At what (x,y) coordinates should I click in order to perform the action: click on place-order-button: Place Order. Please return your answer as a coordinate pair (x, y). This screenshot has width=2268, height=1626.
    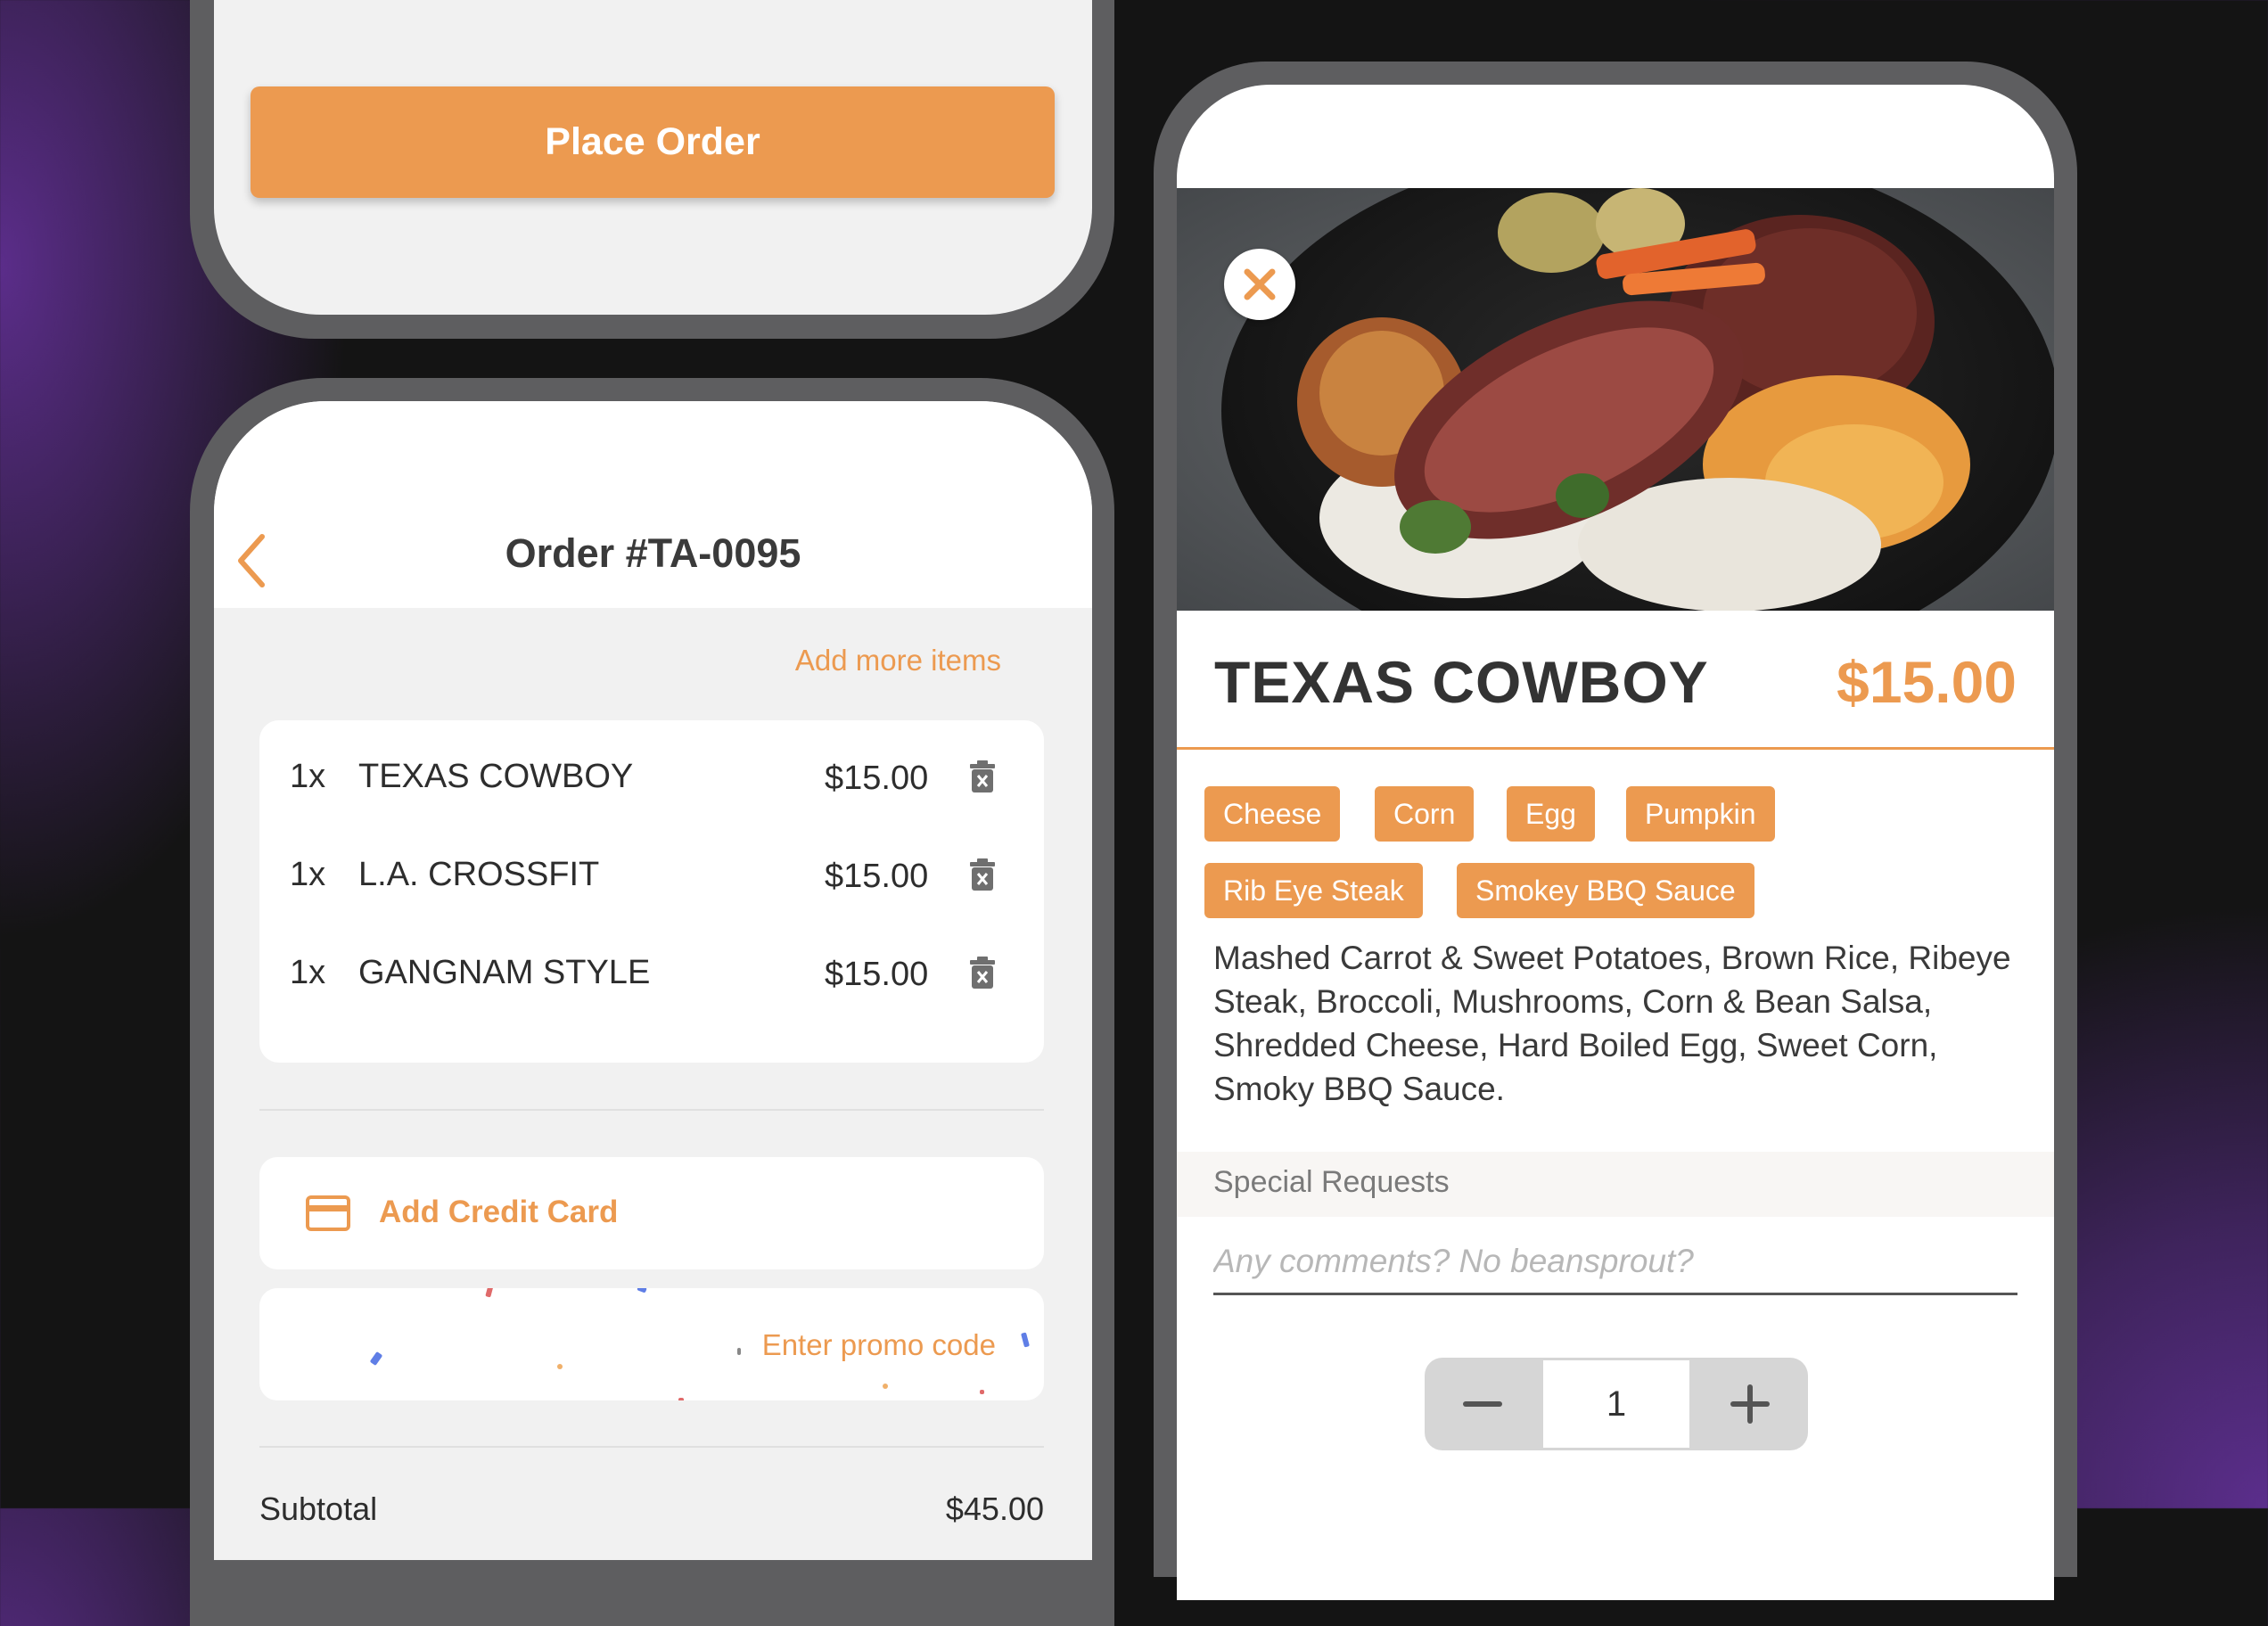
    Looking at the image, I should click on (653, 142).